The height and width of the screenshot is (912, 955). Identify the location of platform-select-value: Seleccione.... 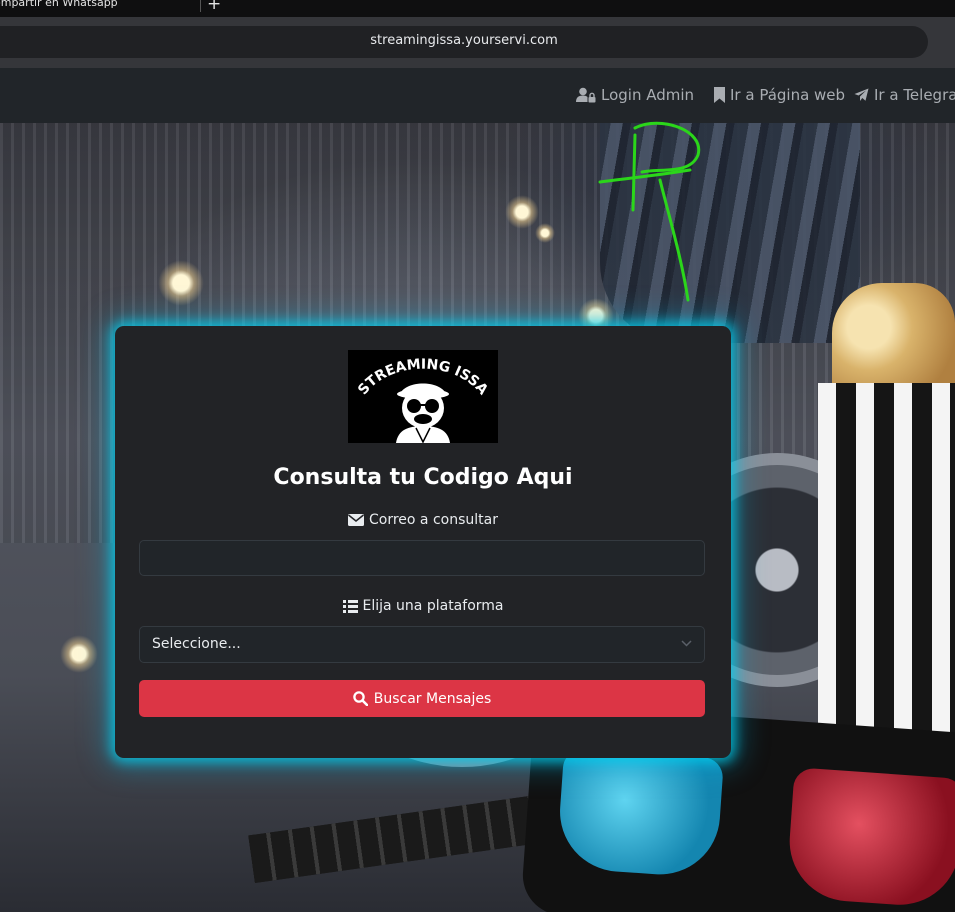
(196, 644).